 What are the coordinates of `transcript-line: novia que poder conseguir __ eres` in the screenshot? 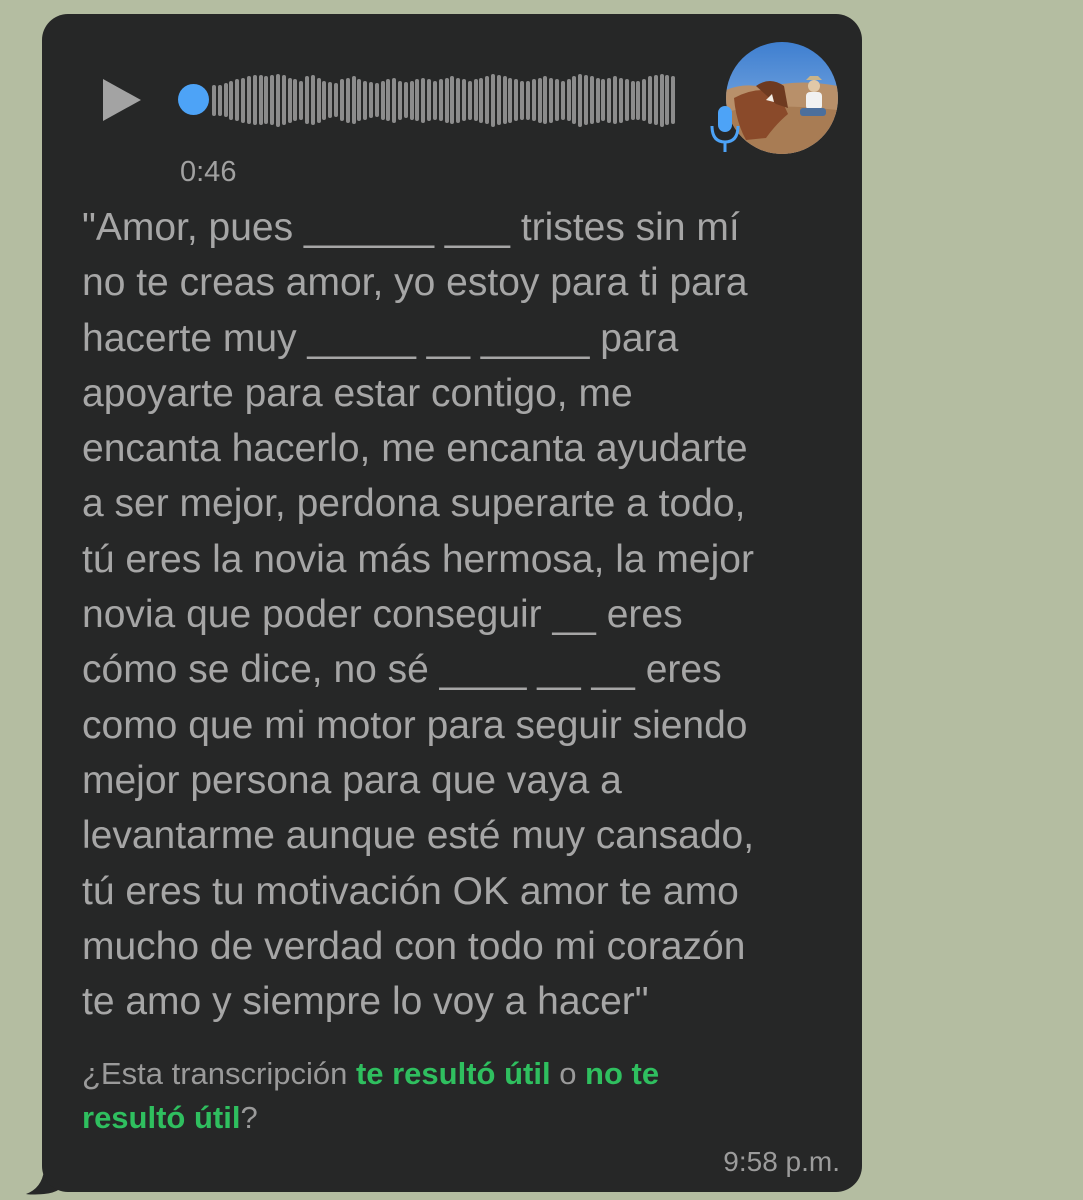 It's located at (382, 615).